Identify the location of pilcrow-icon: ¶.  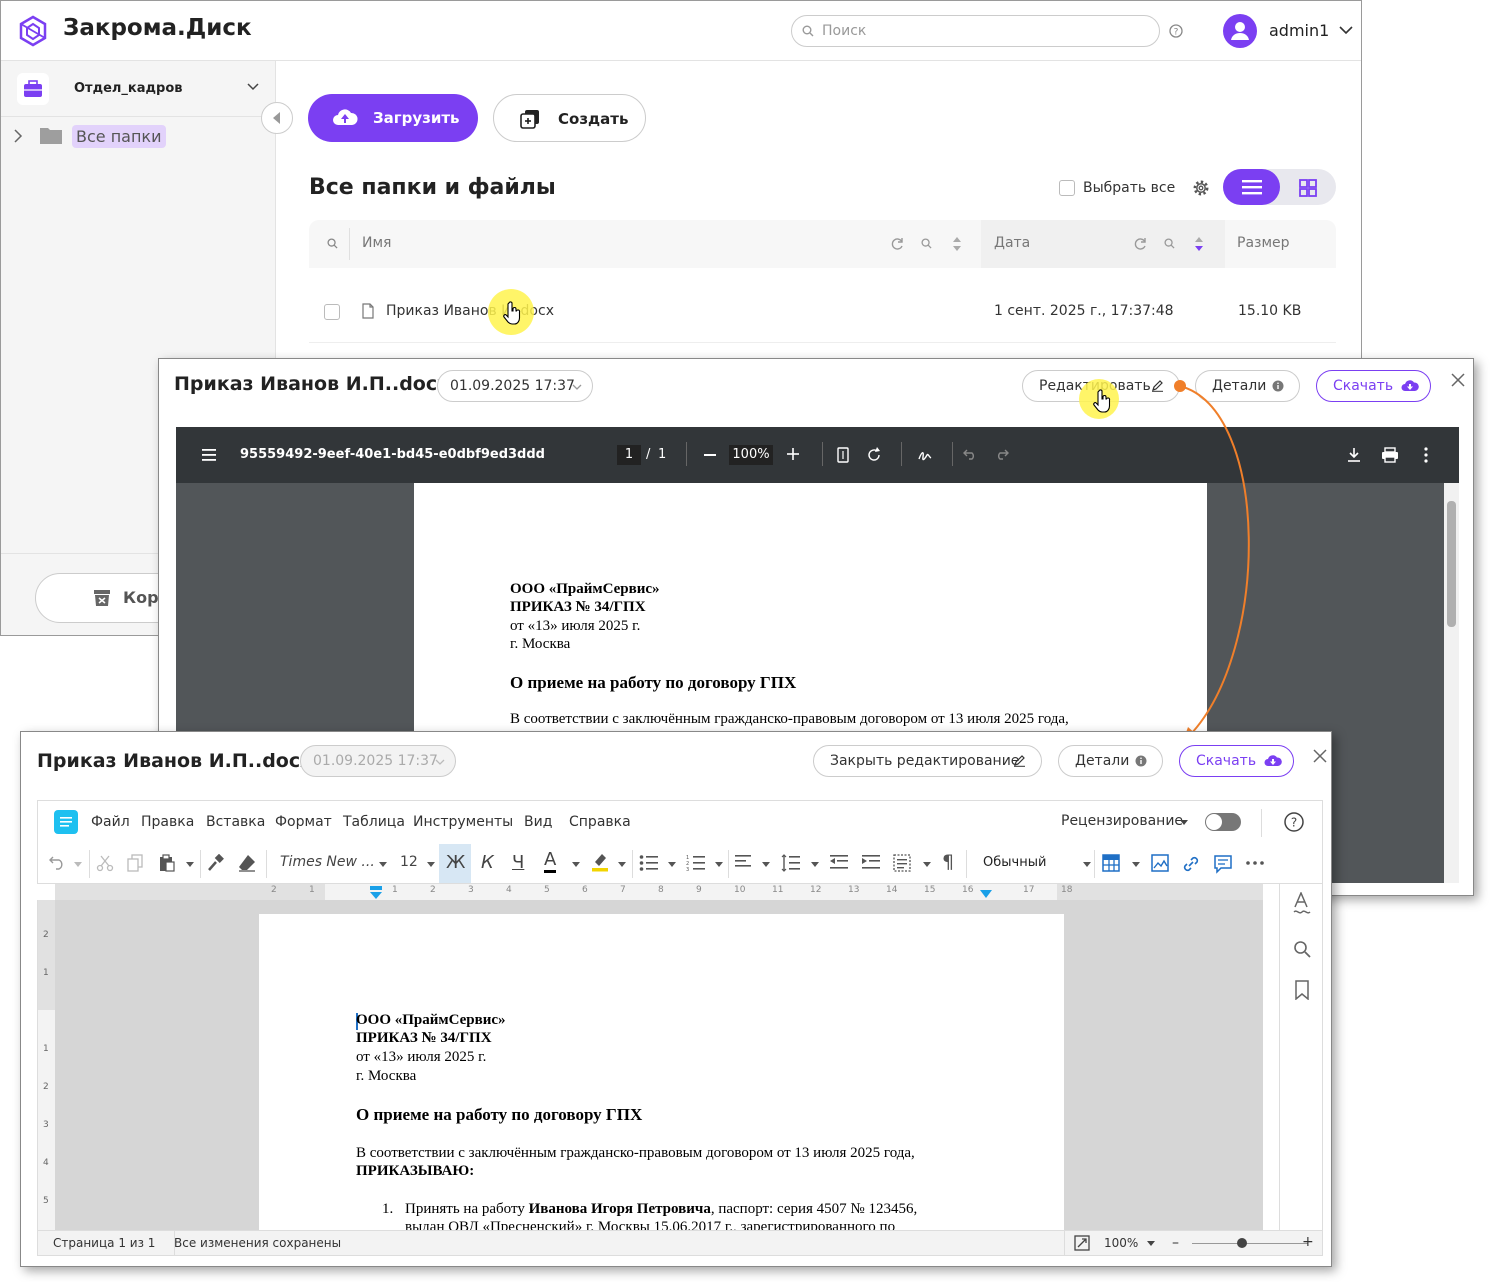
(948, 862).